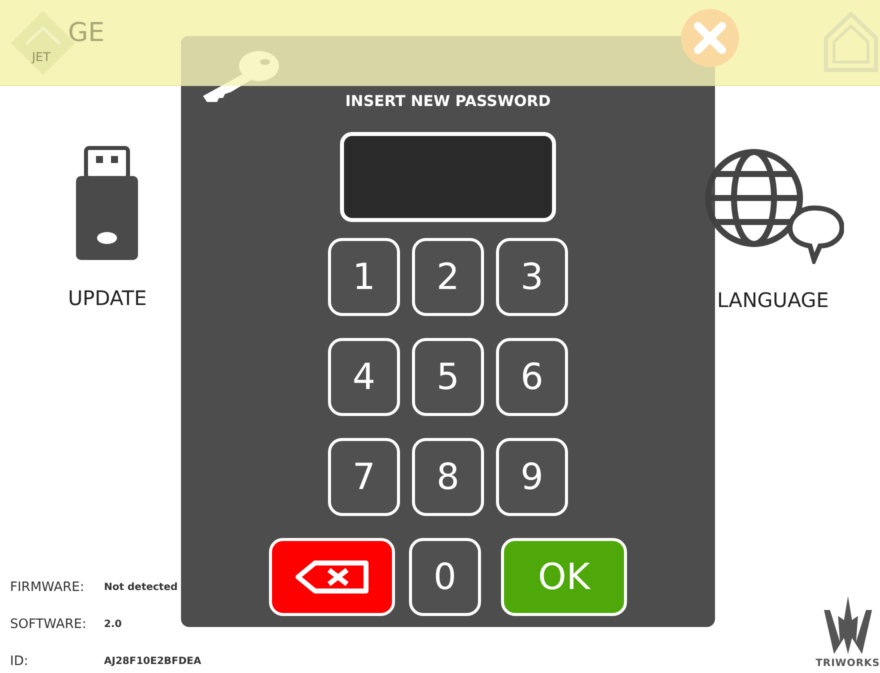 Image resolution: width=880 pixels, height=673 pixels. I want to click on dialog-title: INSERT NEW PASSWORD, so click(448, 101).